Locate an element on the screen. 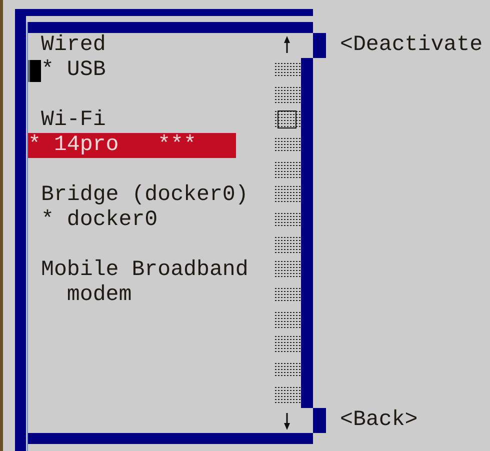 The image size is (490, 451). connection-item: * USB is located at coordinates (73, 70).